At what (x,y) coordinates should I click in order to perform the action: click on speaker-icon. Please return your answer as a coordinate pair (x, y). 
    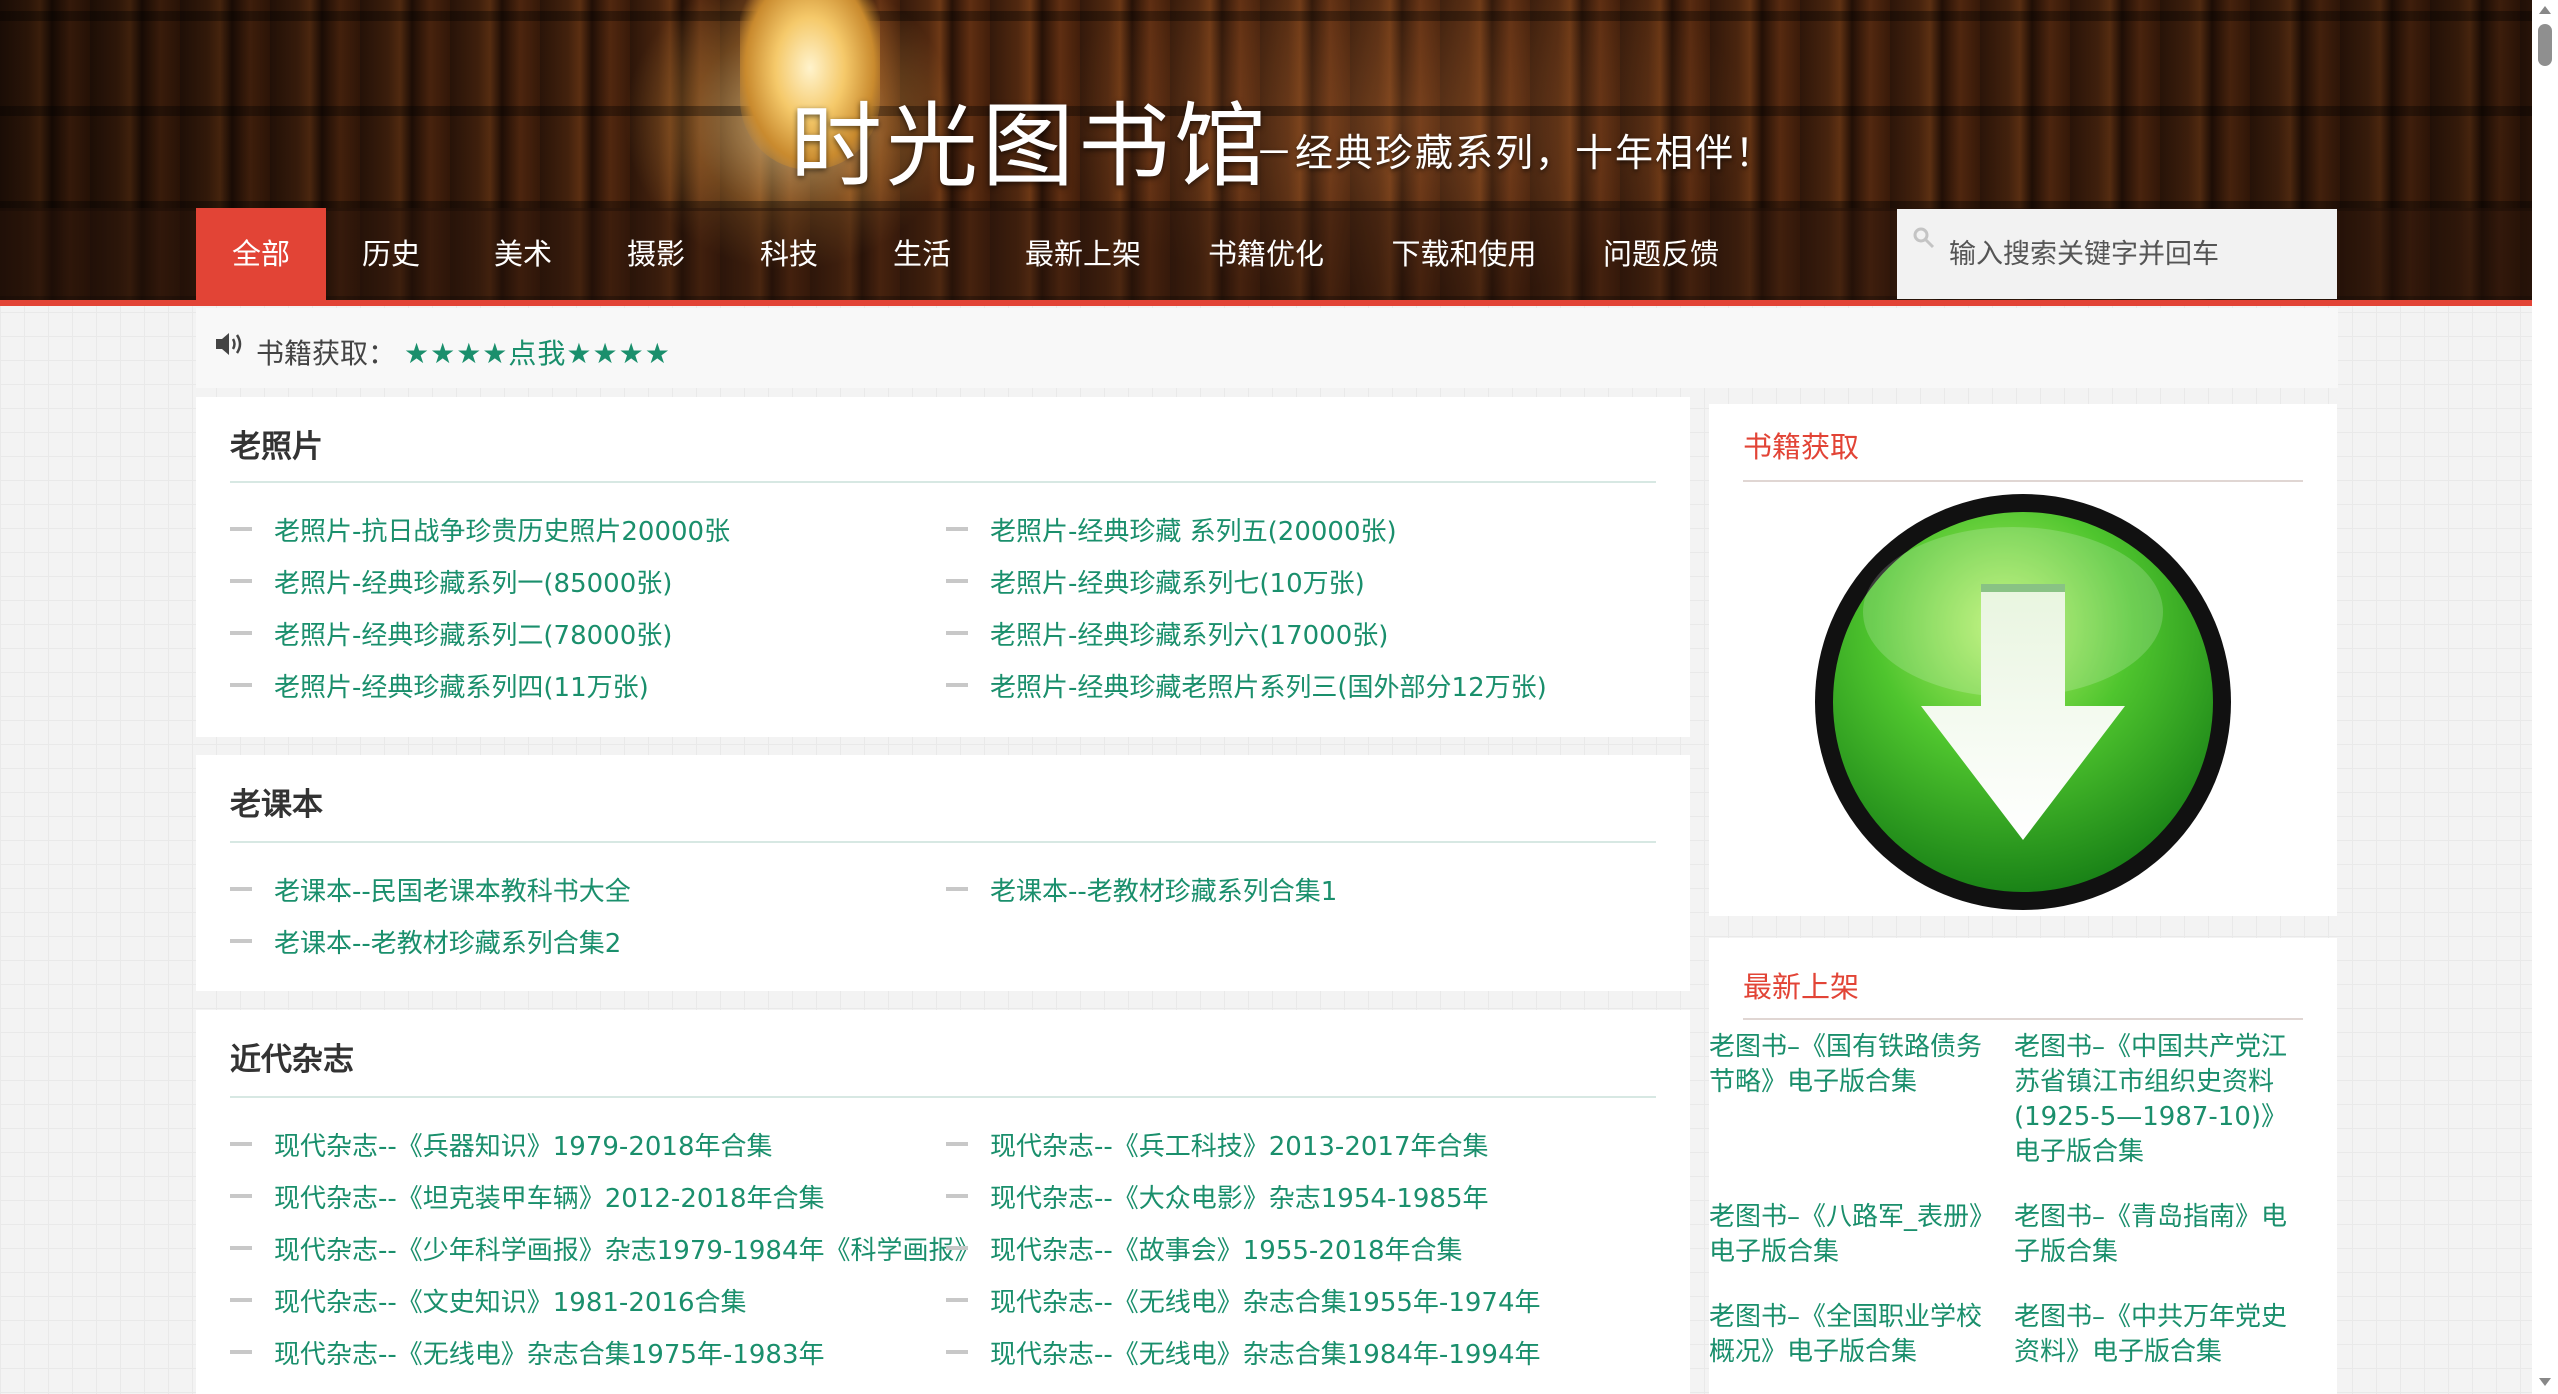
    Looking at the image, I should click on (229, 344).